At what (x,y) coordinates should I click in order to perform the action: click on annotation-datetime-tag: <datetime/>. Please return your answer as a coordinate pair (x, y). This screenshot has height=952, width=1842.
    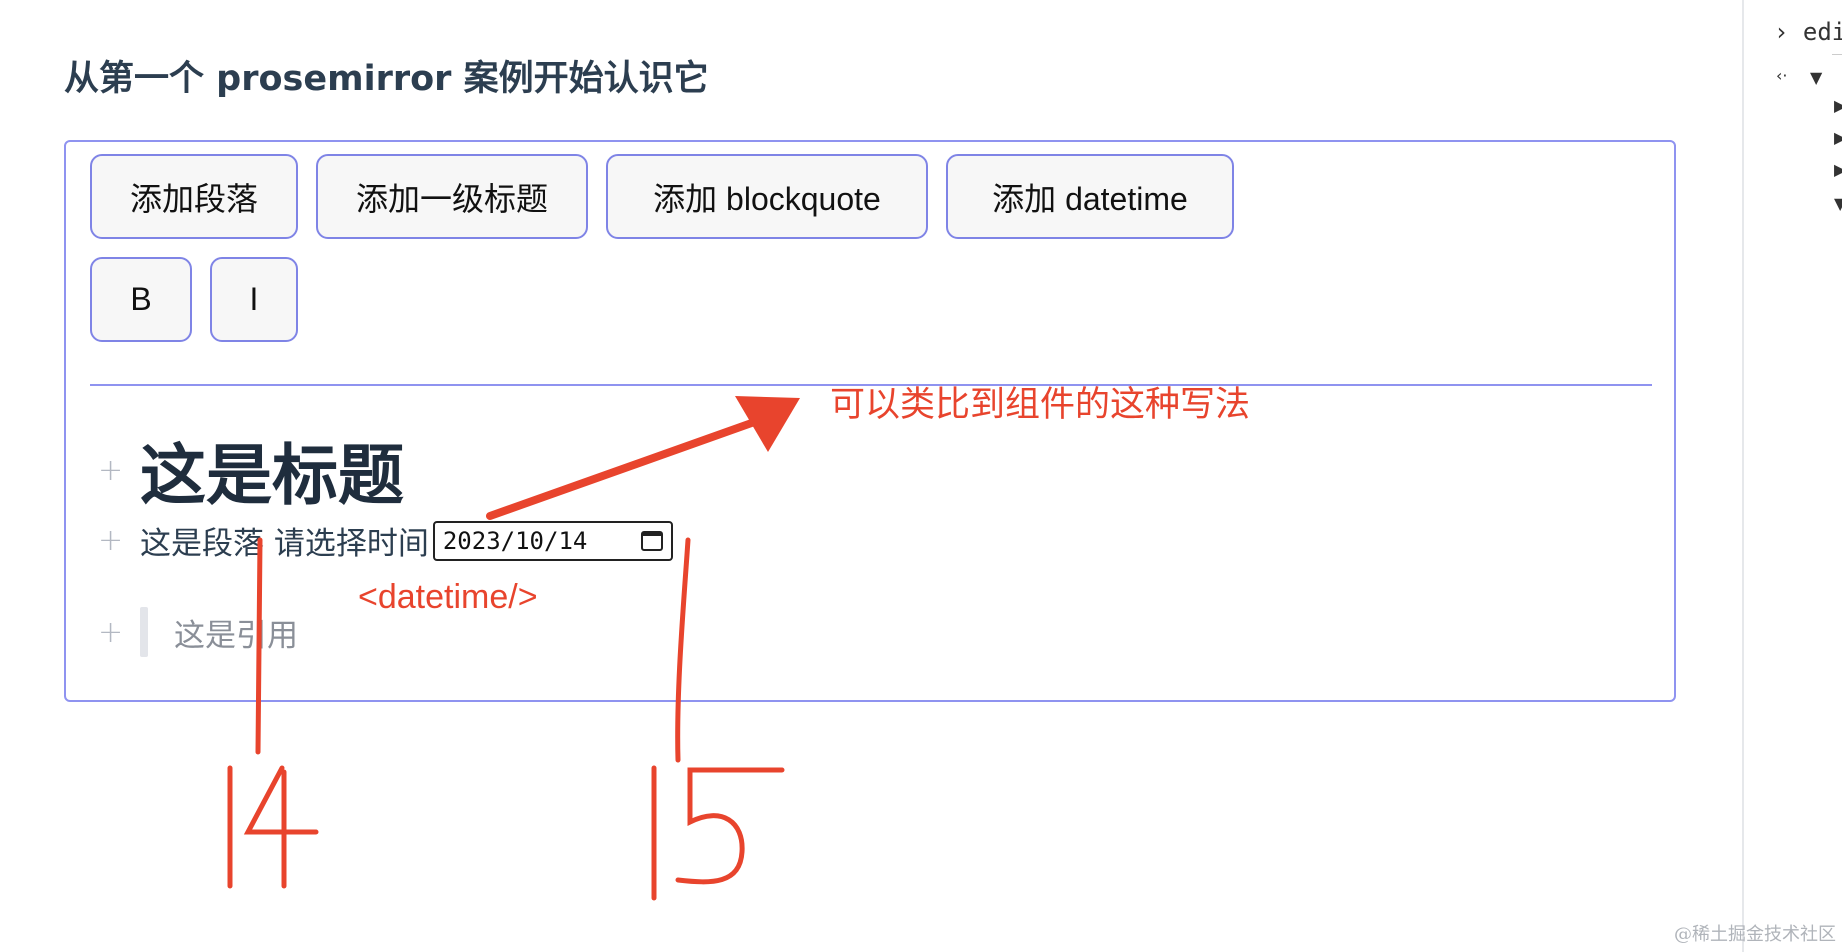
    Looking at the image, I should click on (448, 597).